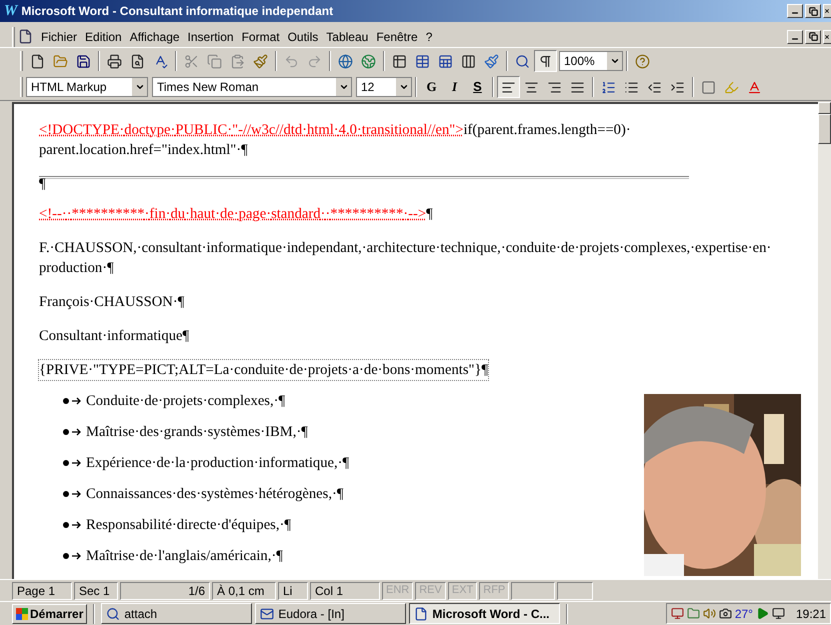  I want to click on style-dropdown: HTML Markup, so click(87, 87).